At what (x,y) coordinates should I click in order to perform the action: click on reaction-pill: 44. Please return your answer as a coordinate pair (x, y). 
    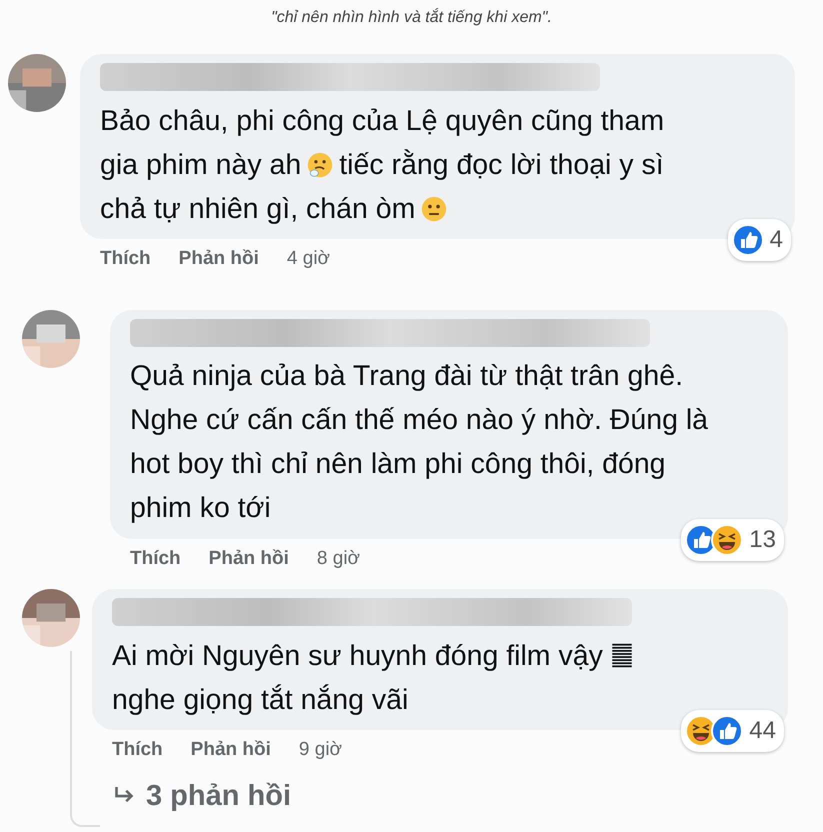
    Looking at the image, I should click on (732, 731).